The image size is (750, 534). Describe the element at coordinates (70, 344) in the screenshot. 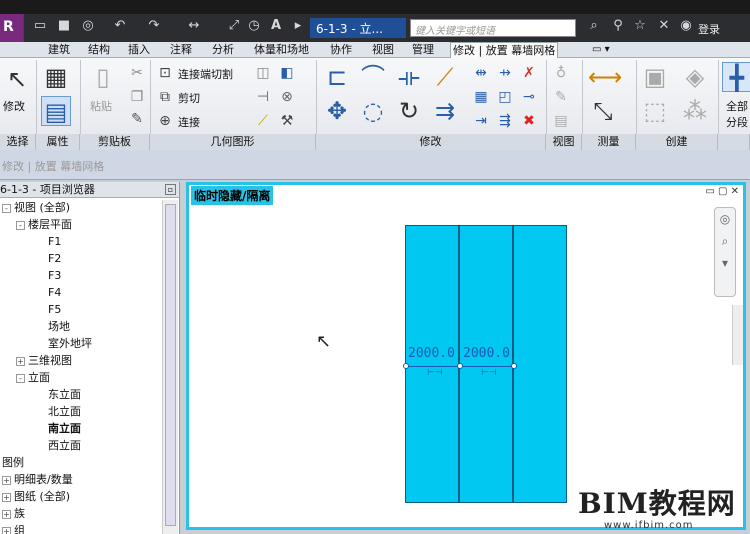

I see `browser-tree-item: 室外地坪` at that location.